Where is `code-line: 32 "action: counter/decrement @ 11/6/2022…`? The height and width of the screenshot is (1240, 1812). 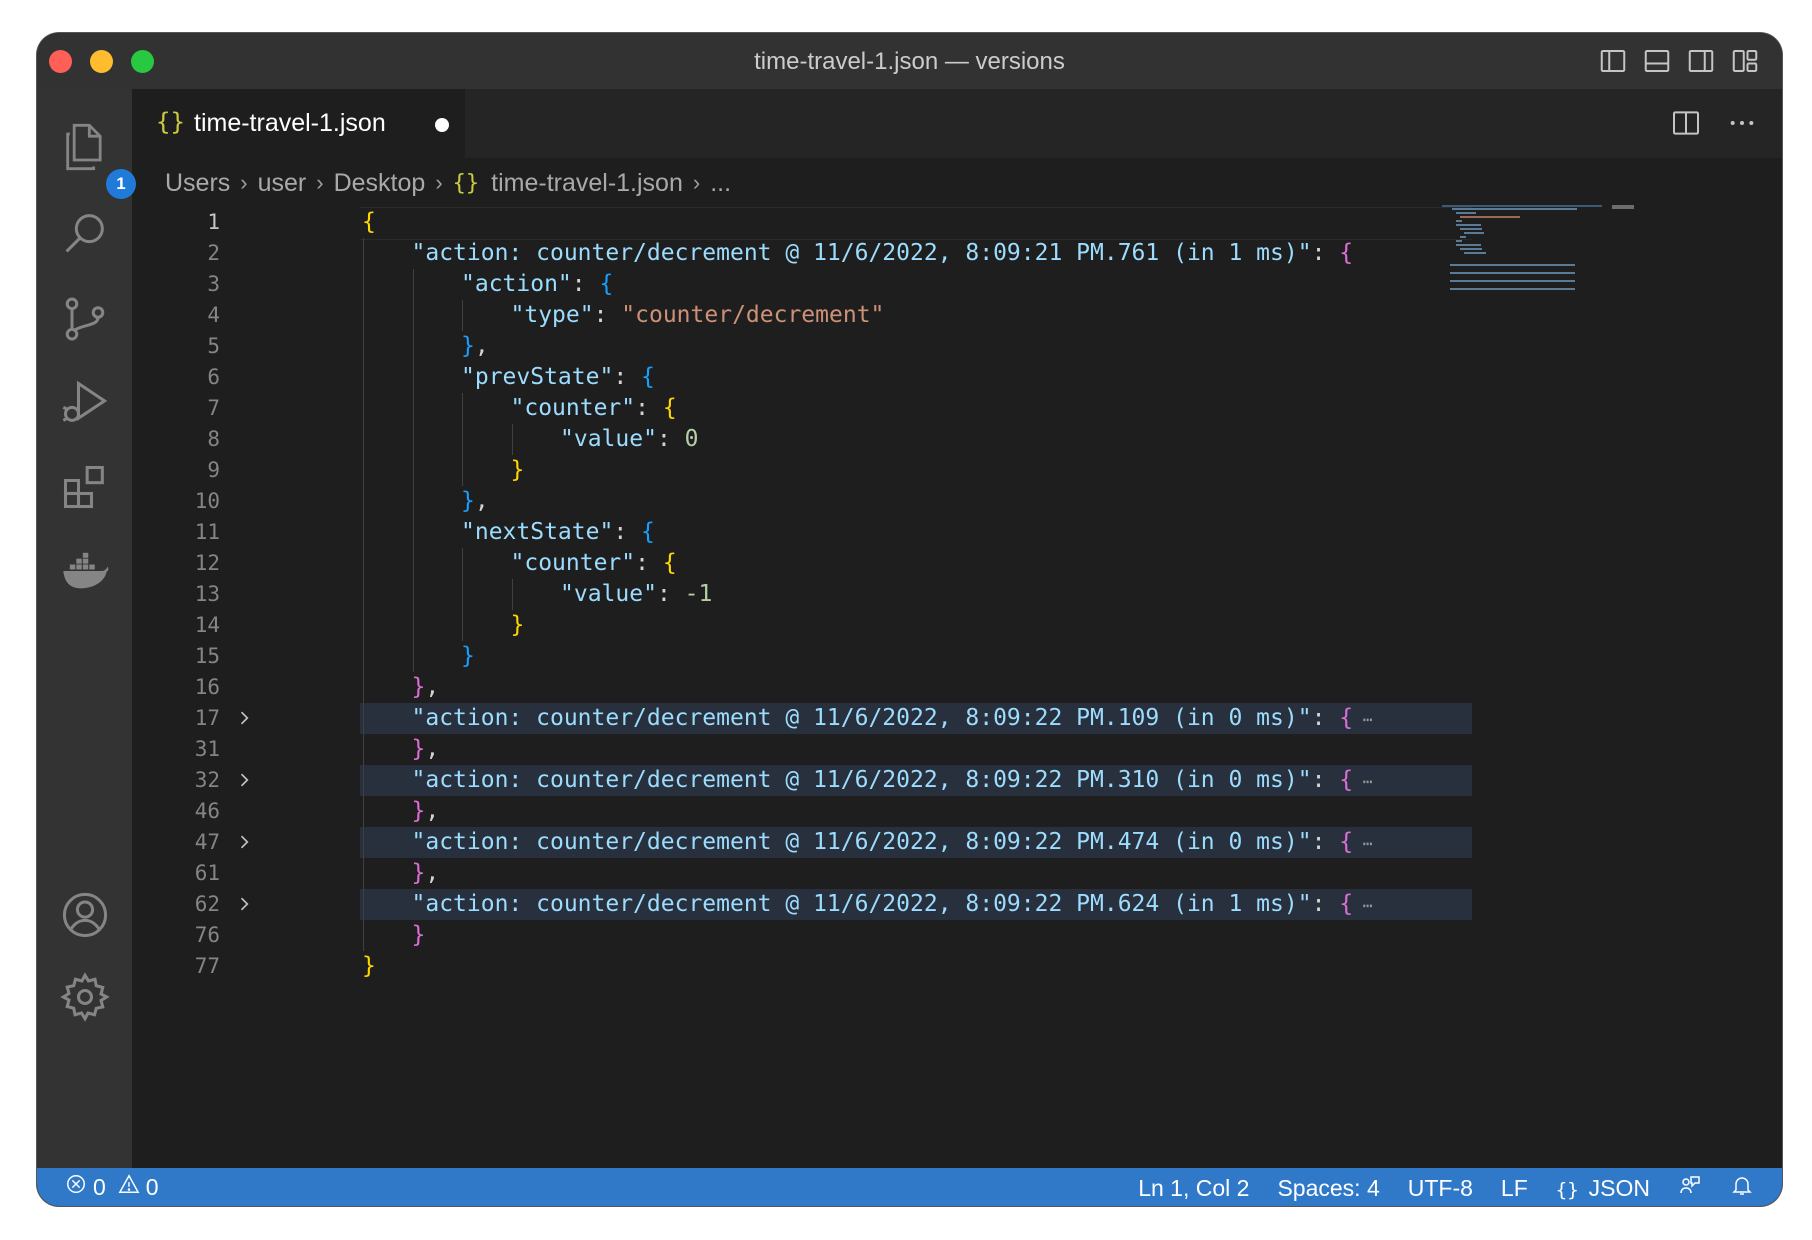
code-line: 32 "action: counter/decrement @ 11/6/2022… is located at coordinates (957, 780).